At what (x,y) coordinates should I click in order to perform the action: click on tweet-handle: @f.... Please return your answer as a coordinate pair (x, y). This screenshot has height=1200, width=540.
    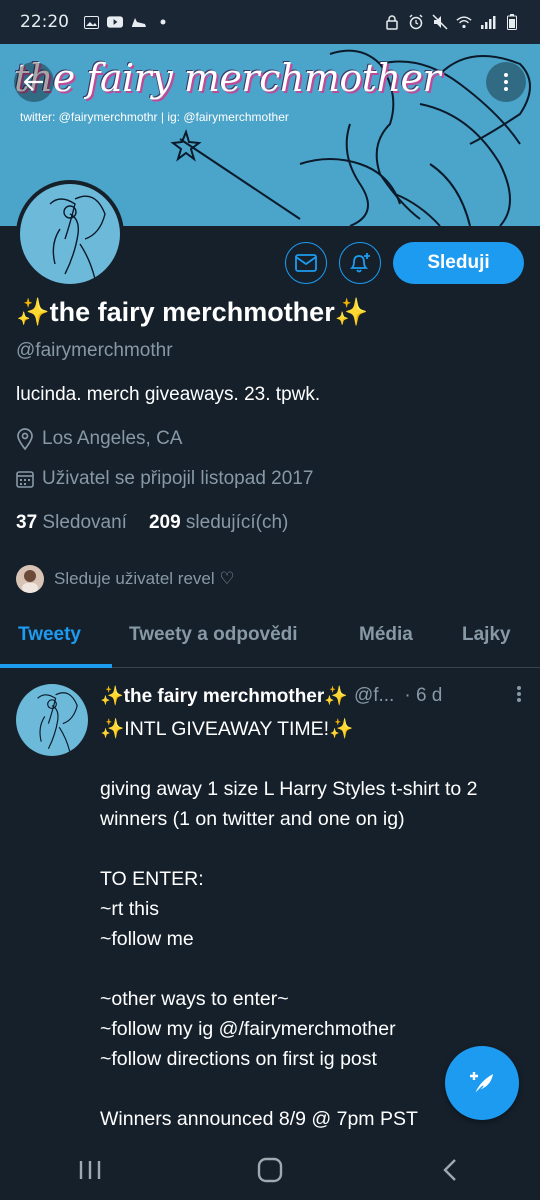
    Looking at the image, I should click on (374, 695).